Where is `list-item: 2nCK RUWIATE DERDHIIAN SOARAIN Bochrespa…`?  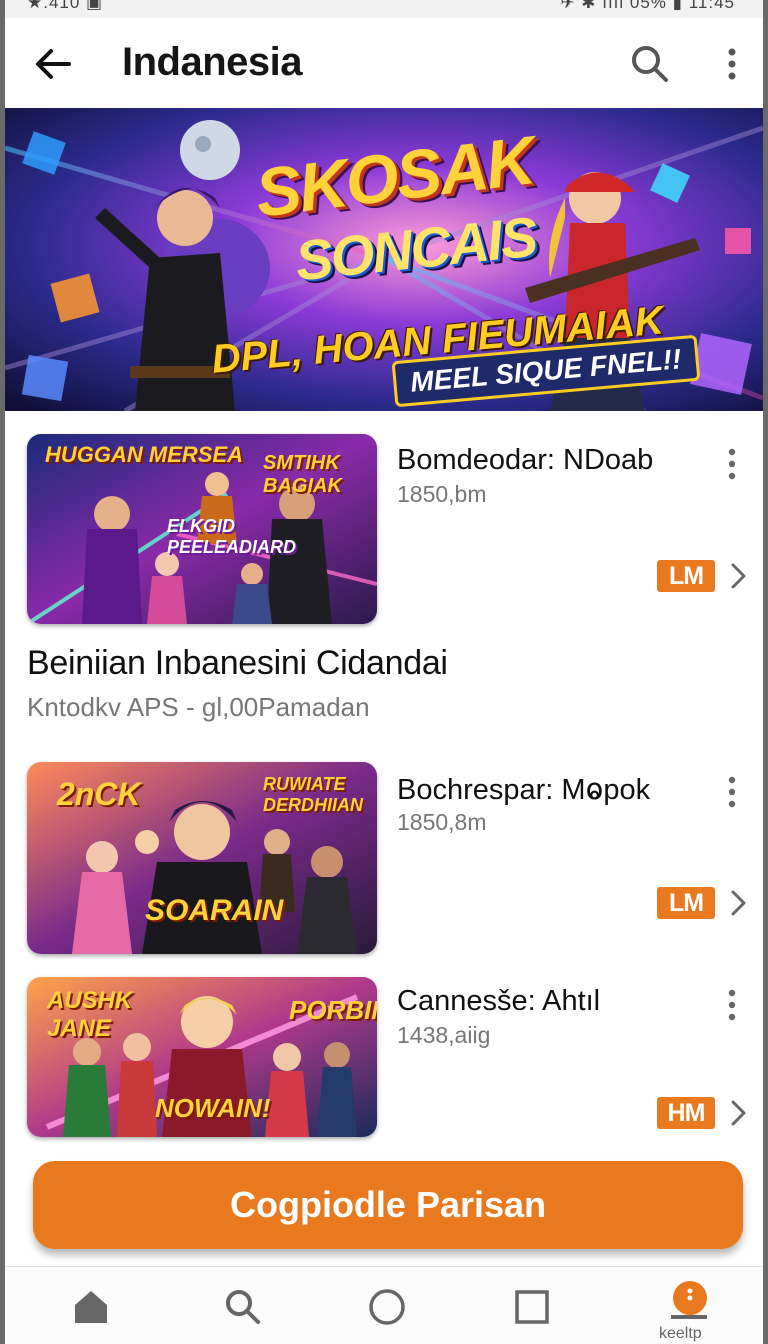 list-item: 2nCK RUWIATE DERDHIIAN SOARAIN Bochrespa… is located at coordinates (384, 859).